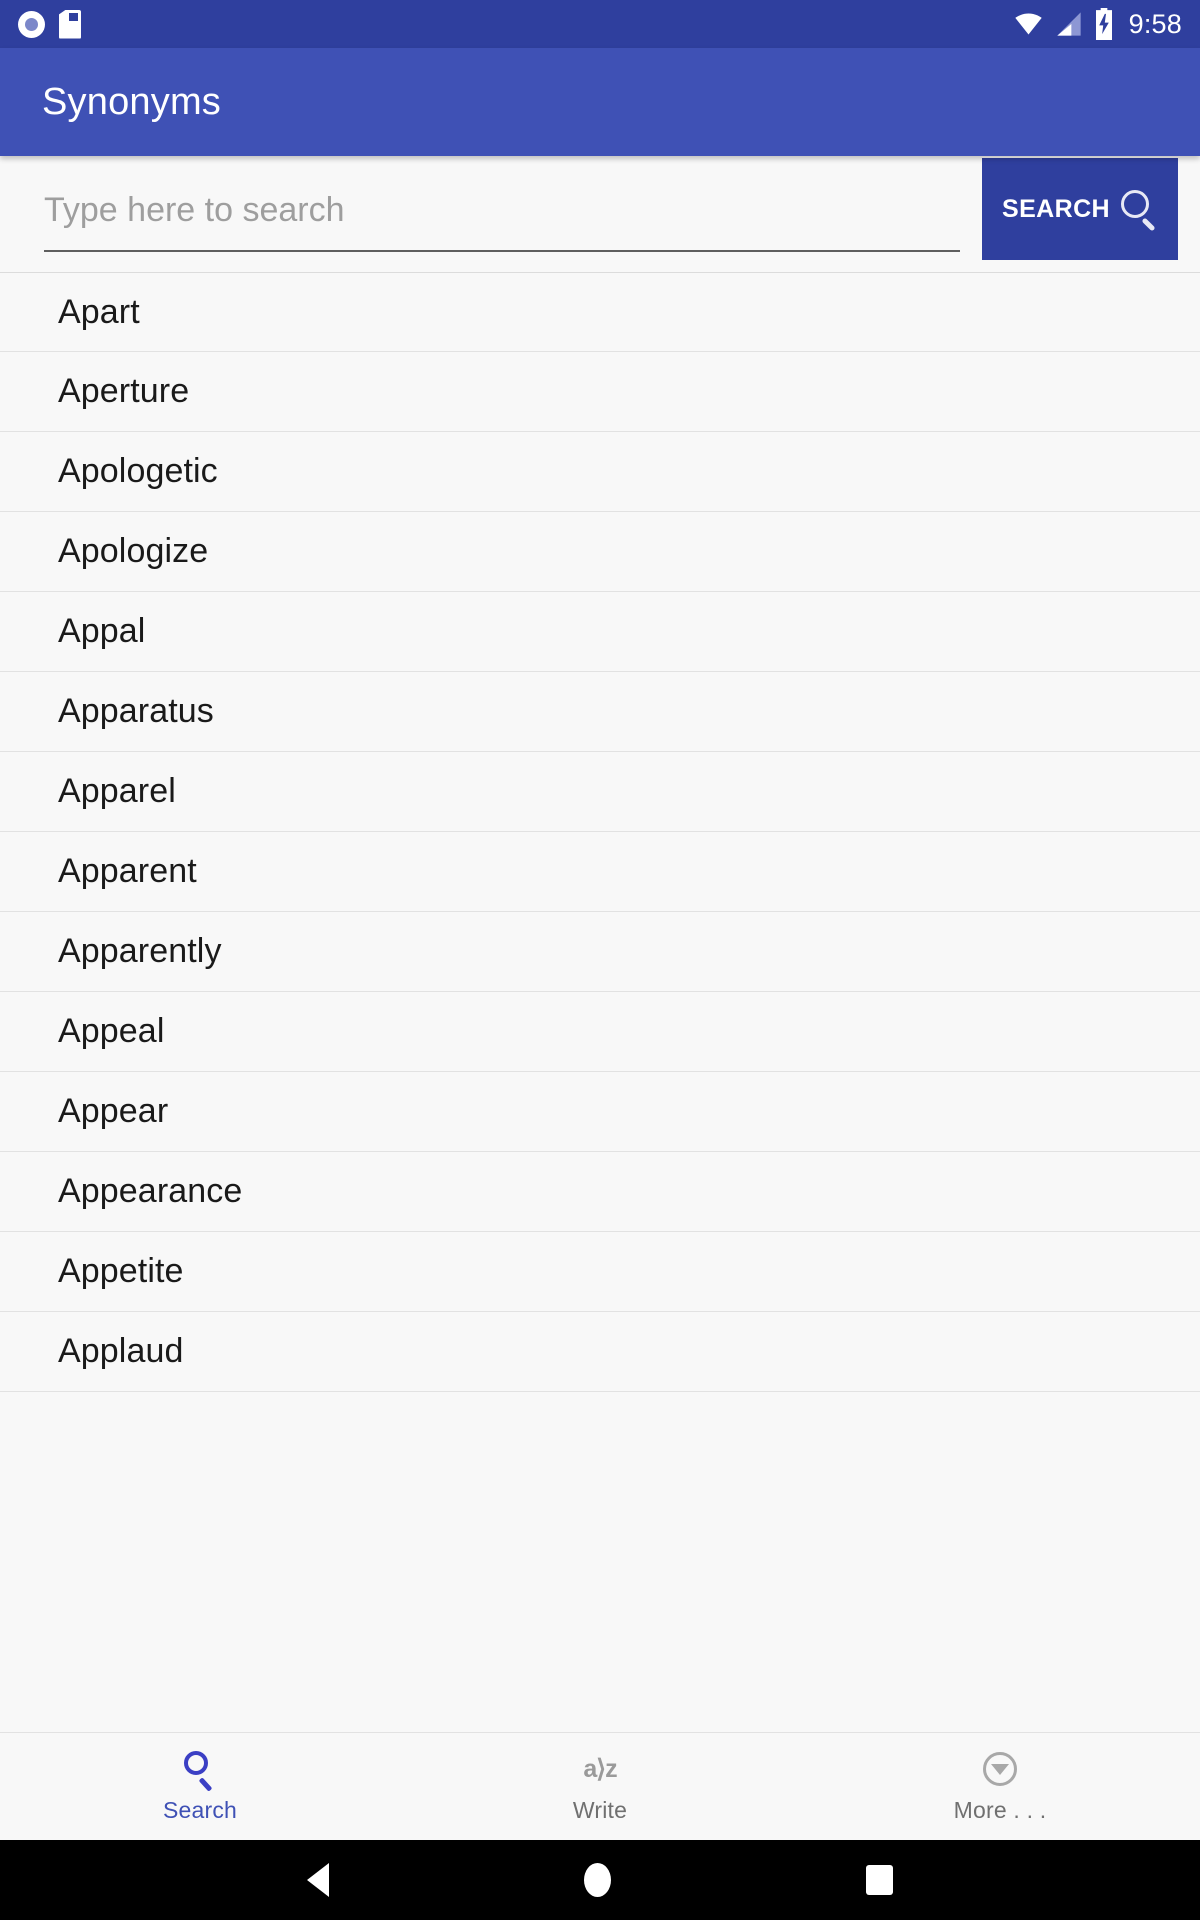 This screenshot has height=1920, width=1200. I want to click on search-bar: SEARCH, so click(600, 214).